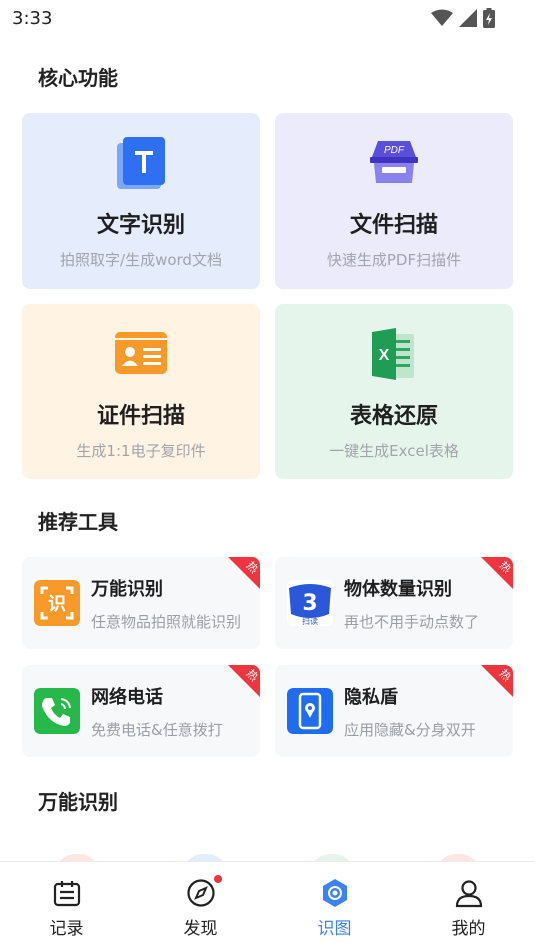 The height and width of the screenshot is (951, 535). I want to click on card-subtitle: 一键生成Excel表格, so click(394, 451).